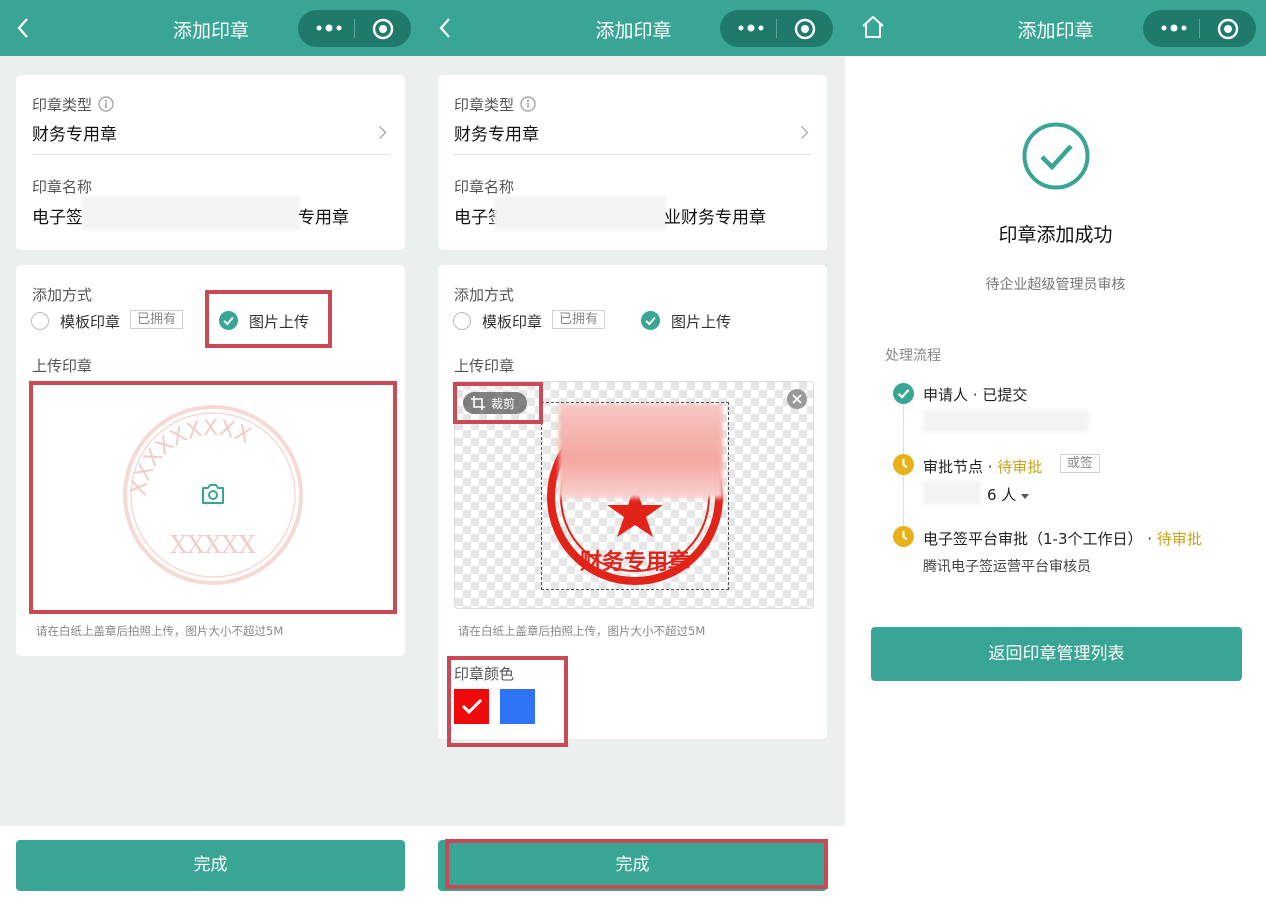 This screenshot has height=901, width=1266. I want to click on process-label: 处理流程, so click(913, 356).